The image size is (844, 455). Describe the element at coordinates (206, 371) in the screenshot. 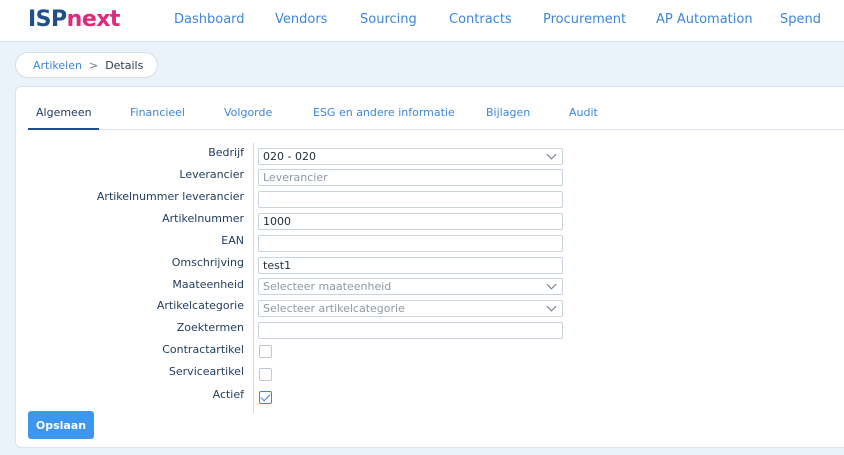

I see `label-serviceartikel: Serviceartikel` at that location.